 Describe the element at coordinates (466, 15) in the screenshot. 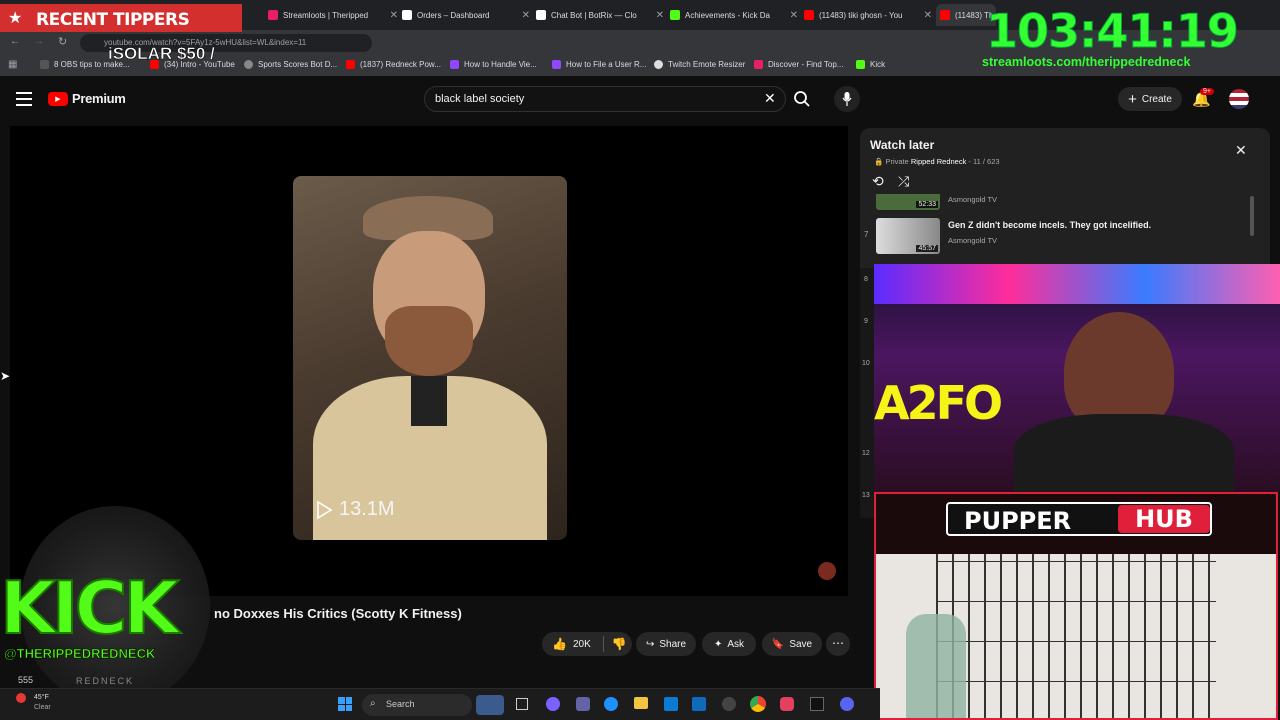

I see `browser-tab: Orders – Dashboard ✕` at that location.